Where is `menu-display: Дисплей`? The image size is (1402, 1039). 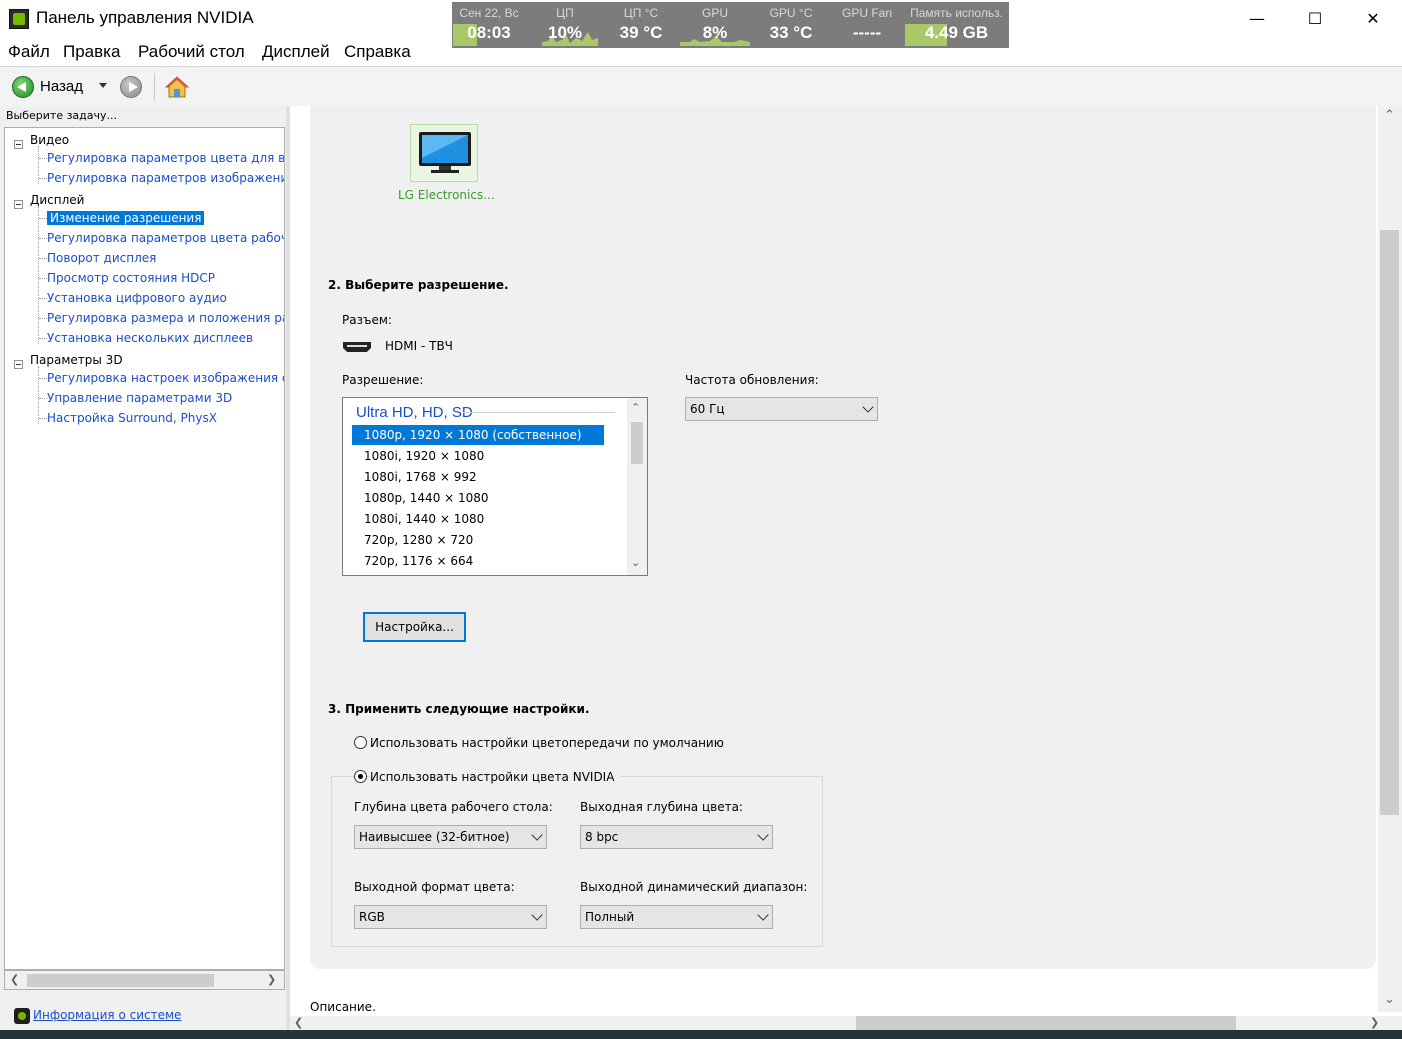
menu-display: Дисплей is located at coordinates (296, 52).